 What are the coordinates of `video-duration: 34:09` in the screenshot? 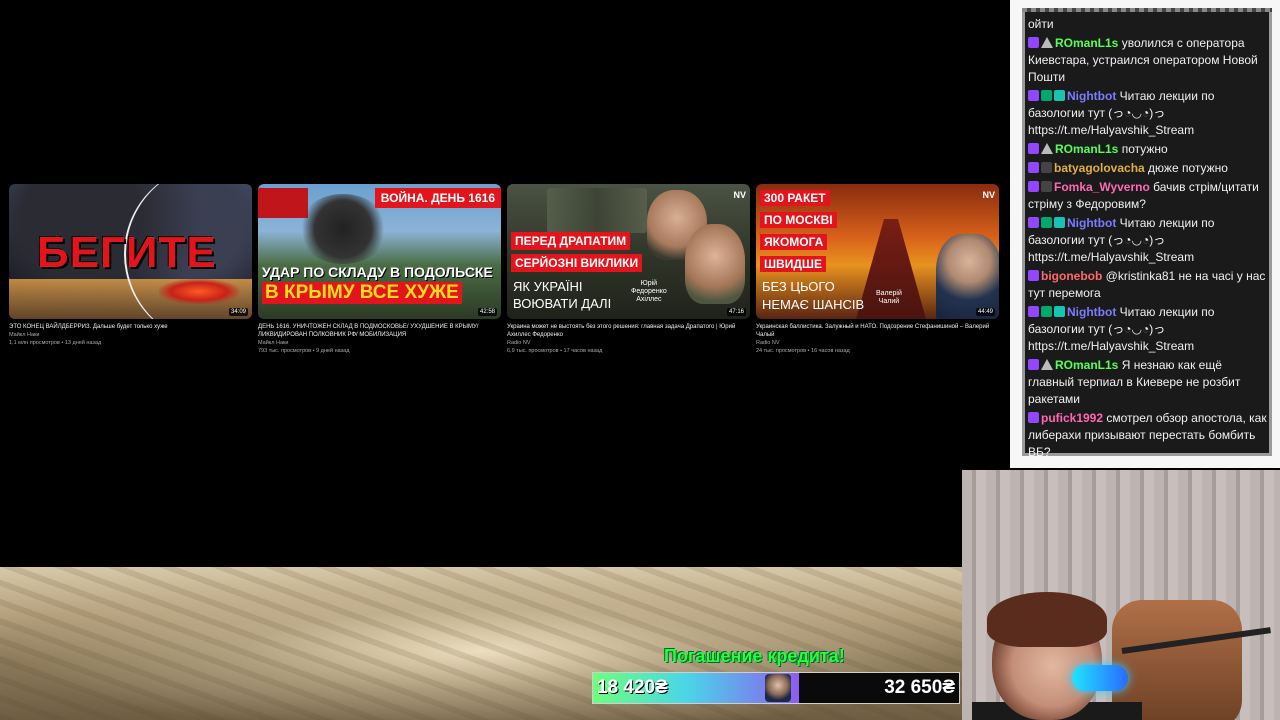 It's located at (238, 312).